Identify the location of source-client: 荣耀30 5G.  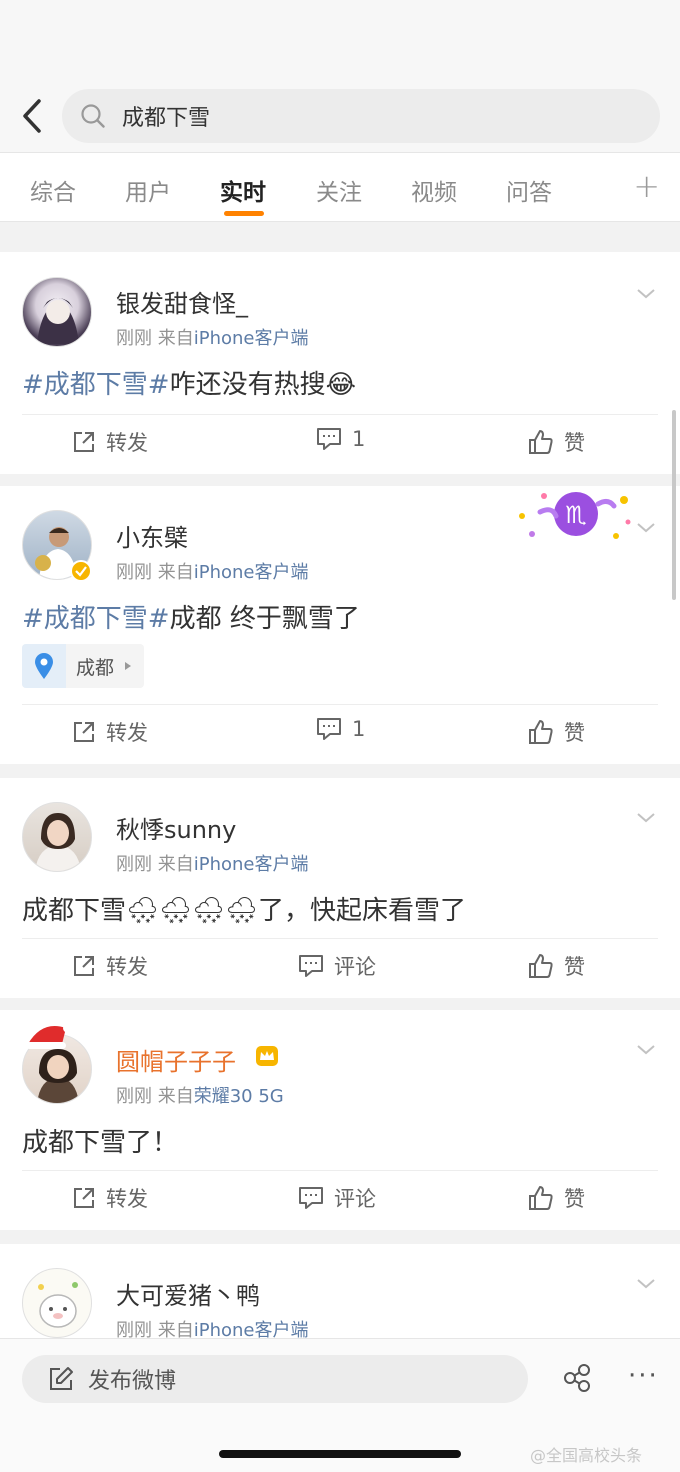
(239, 1096).